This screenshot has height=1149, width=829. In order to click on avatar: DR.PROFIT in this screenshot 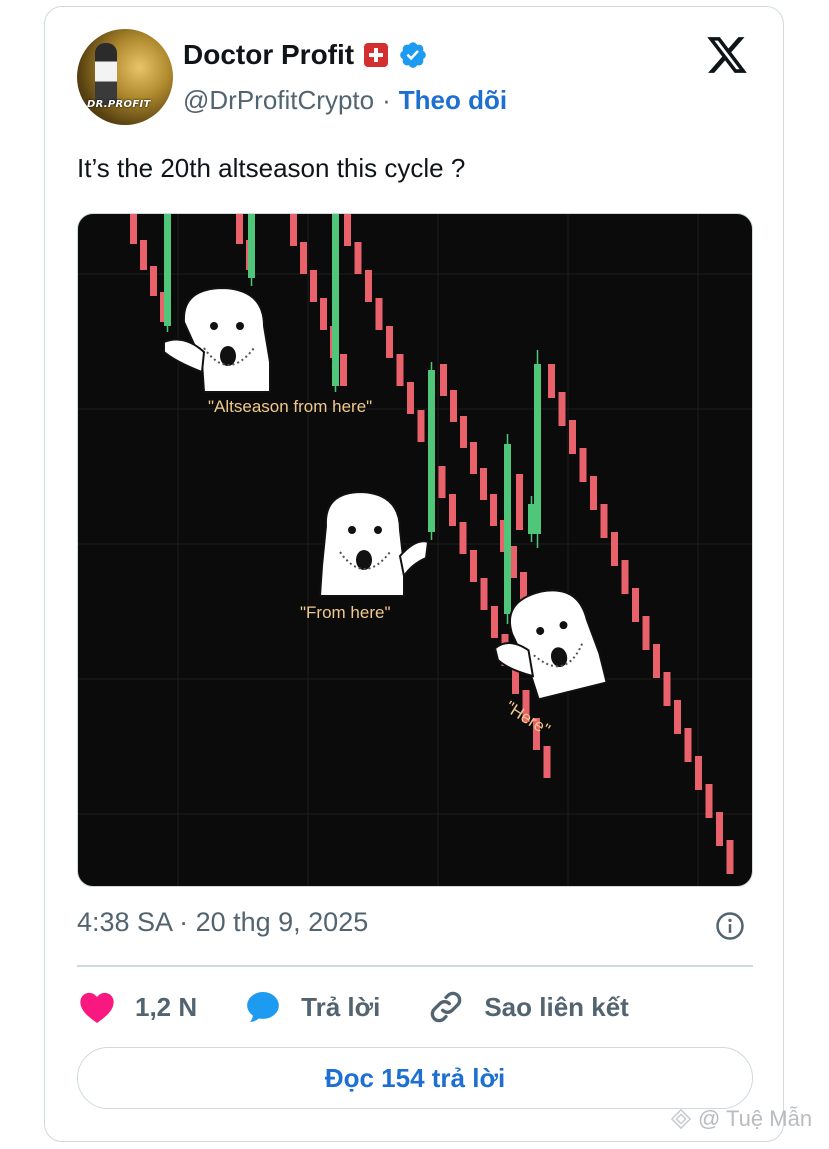, I will do `click(125, 77)`.